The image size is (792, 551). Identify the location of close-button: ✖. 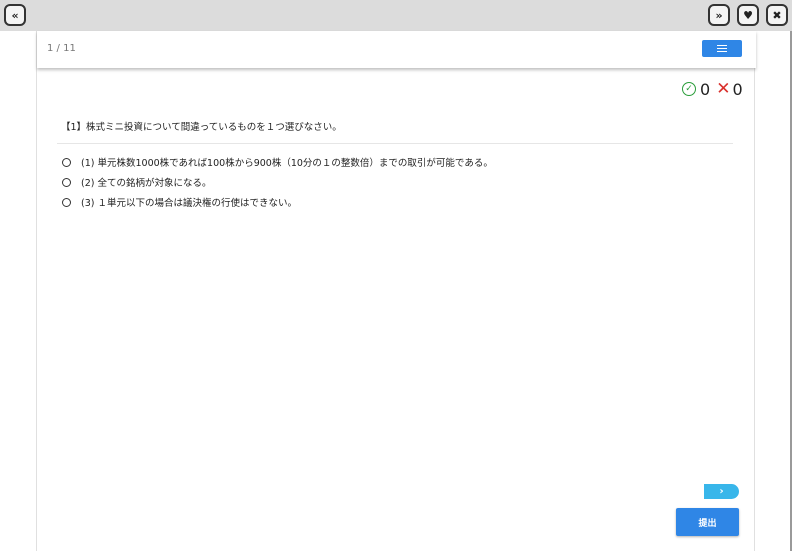
(777, 15).